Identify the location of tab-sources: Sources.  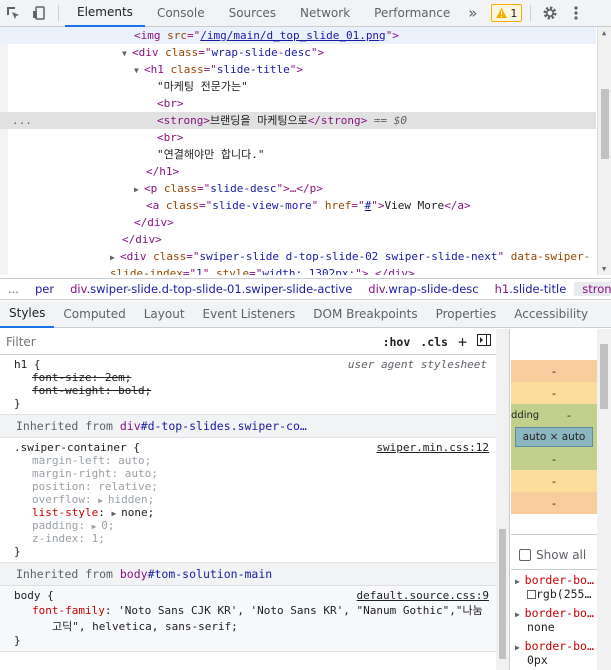
(252, 13).